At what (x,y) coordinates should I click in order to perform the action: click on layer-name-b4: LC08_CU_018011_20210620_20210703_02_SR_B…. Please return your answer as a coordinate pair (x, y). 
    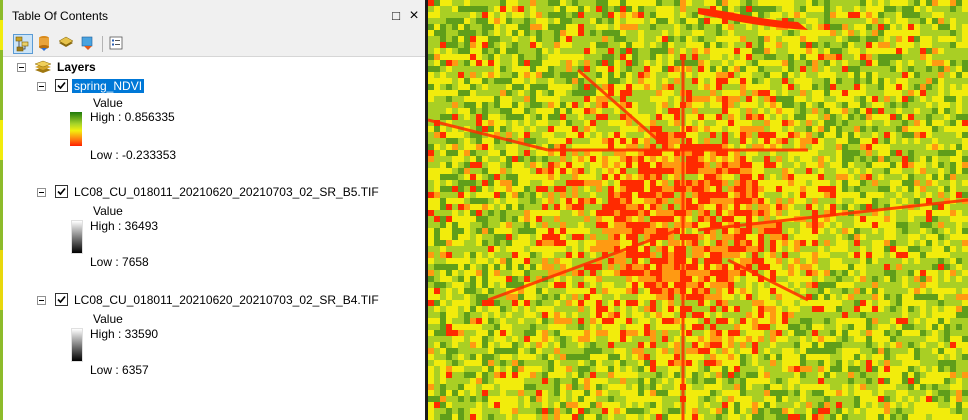
    Looking at the image, I should click on (226, 300).